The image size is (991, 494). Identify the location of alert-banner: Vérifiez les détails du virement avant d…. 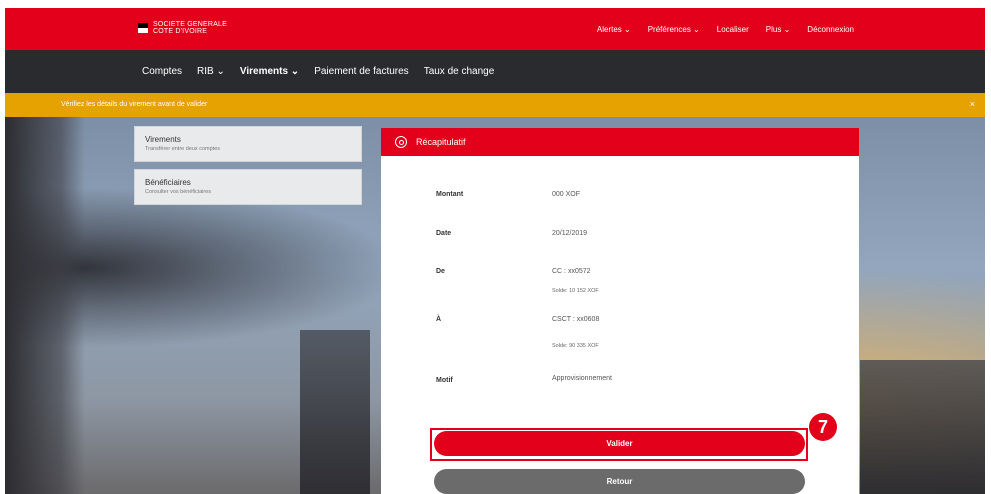
(495, 105).